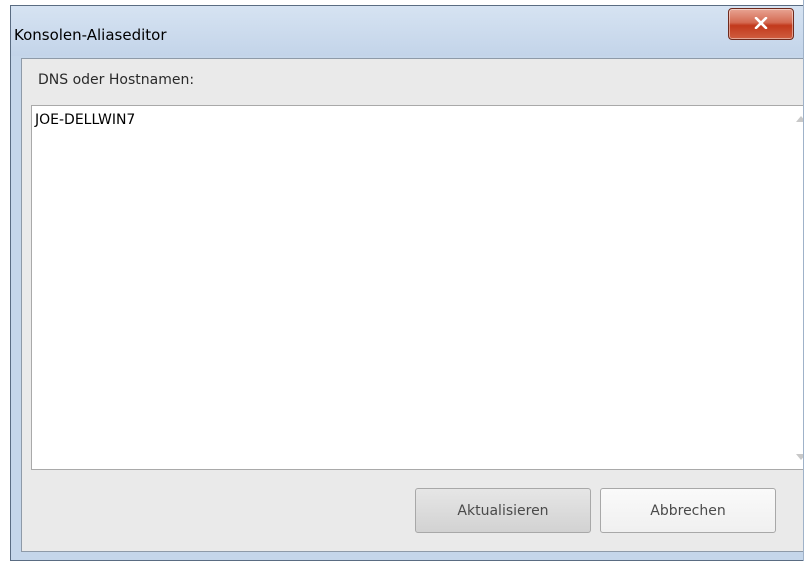 The height and width of the screenshot is (561, 804). What do you see at coordinates (90, 35) in the screenshot?
I see `window-title: Konsolen-Aliaseditor` at bounding box center [90, 35].